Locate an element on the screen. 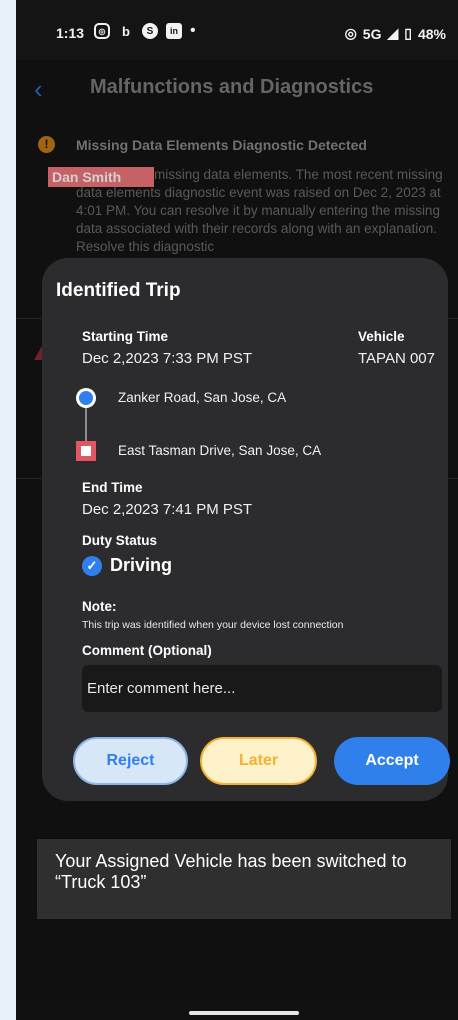 The width and height of the screenshot is (458, 1020). route-start-marker-icon is located at coordinates (86, 398).